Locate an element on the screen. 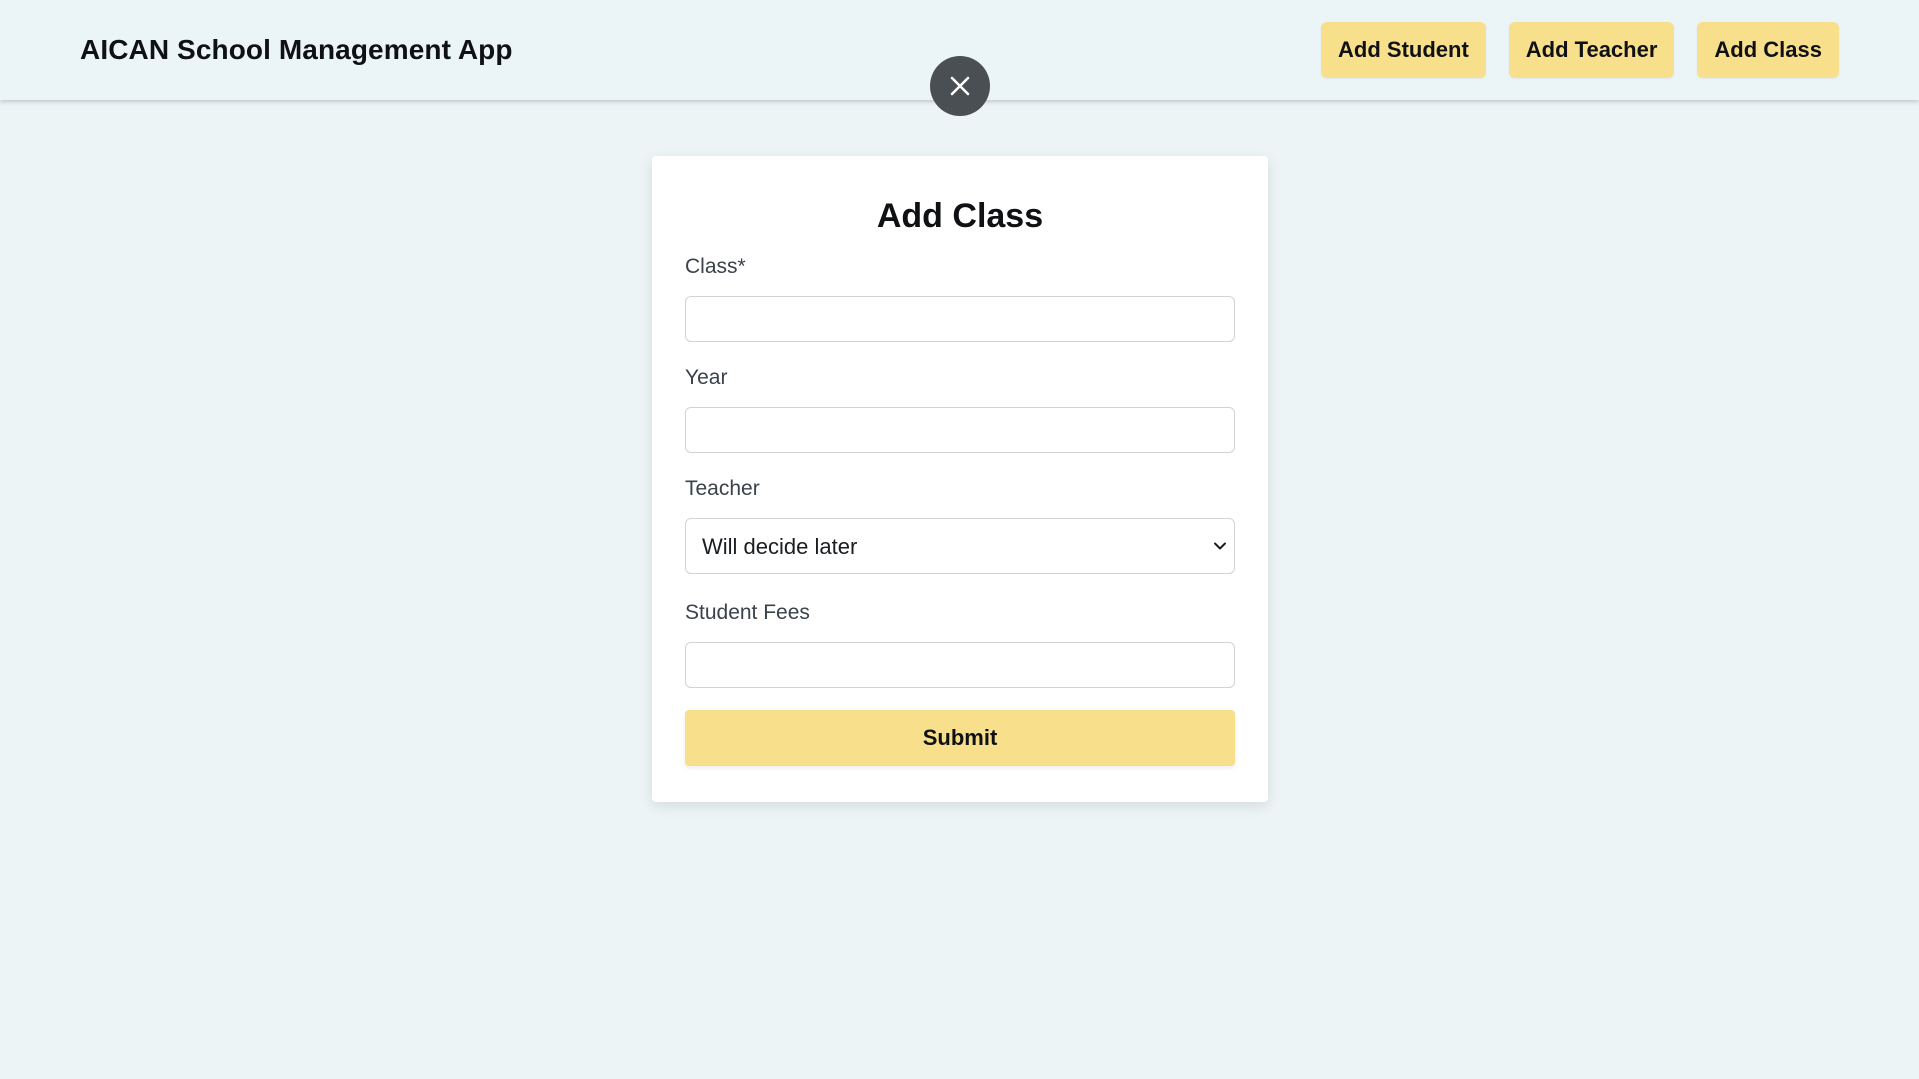  submit-button: Submit is located at coordinates (960, 738).